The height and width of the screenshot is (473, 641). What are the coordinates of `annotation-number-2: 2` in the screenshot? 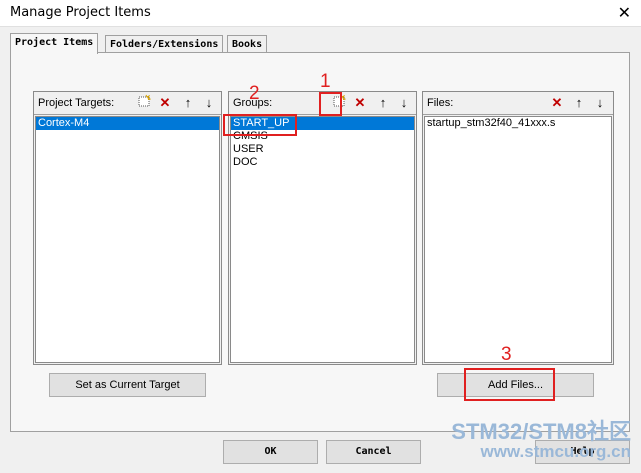 It's located at (254, 93).